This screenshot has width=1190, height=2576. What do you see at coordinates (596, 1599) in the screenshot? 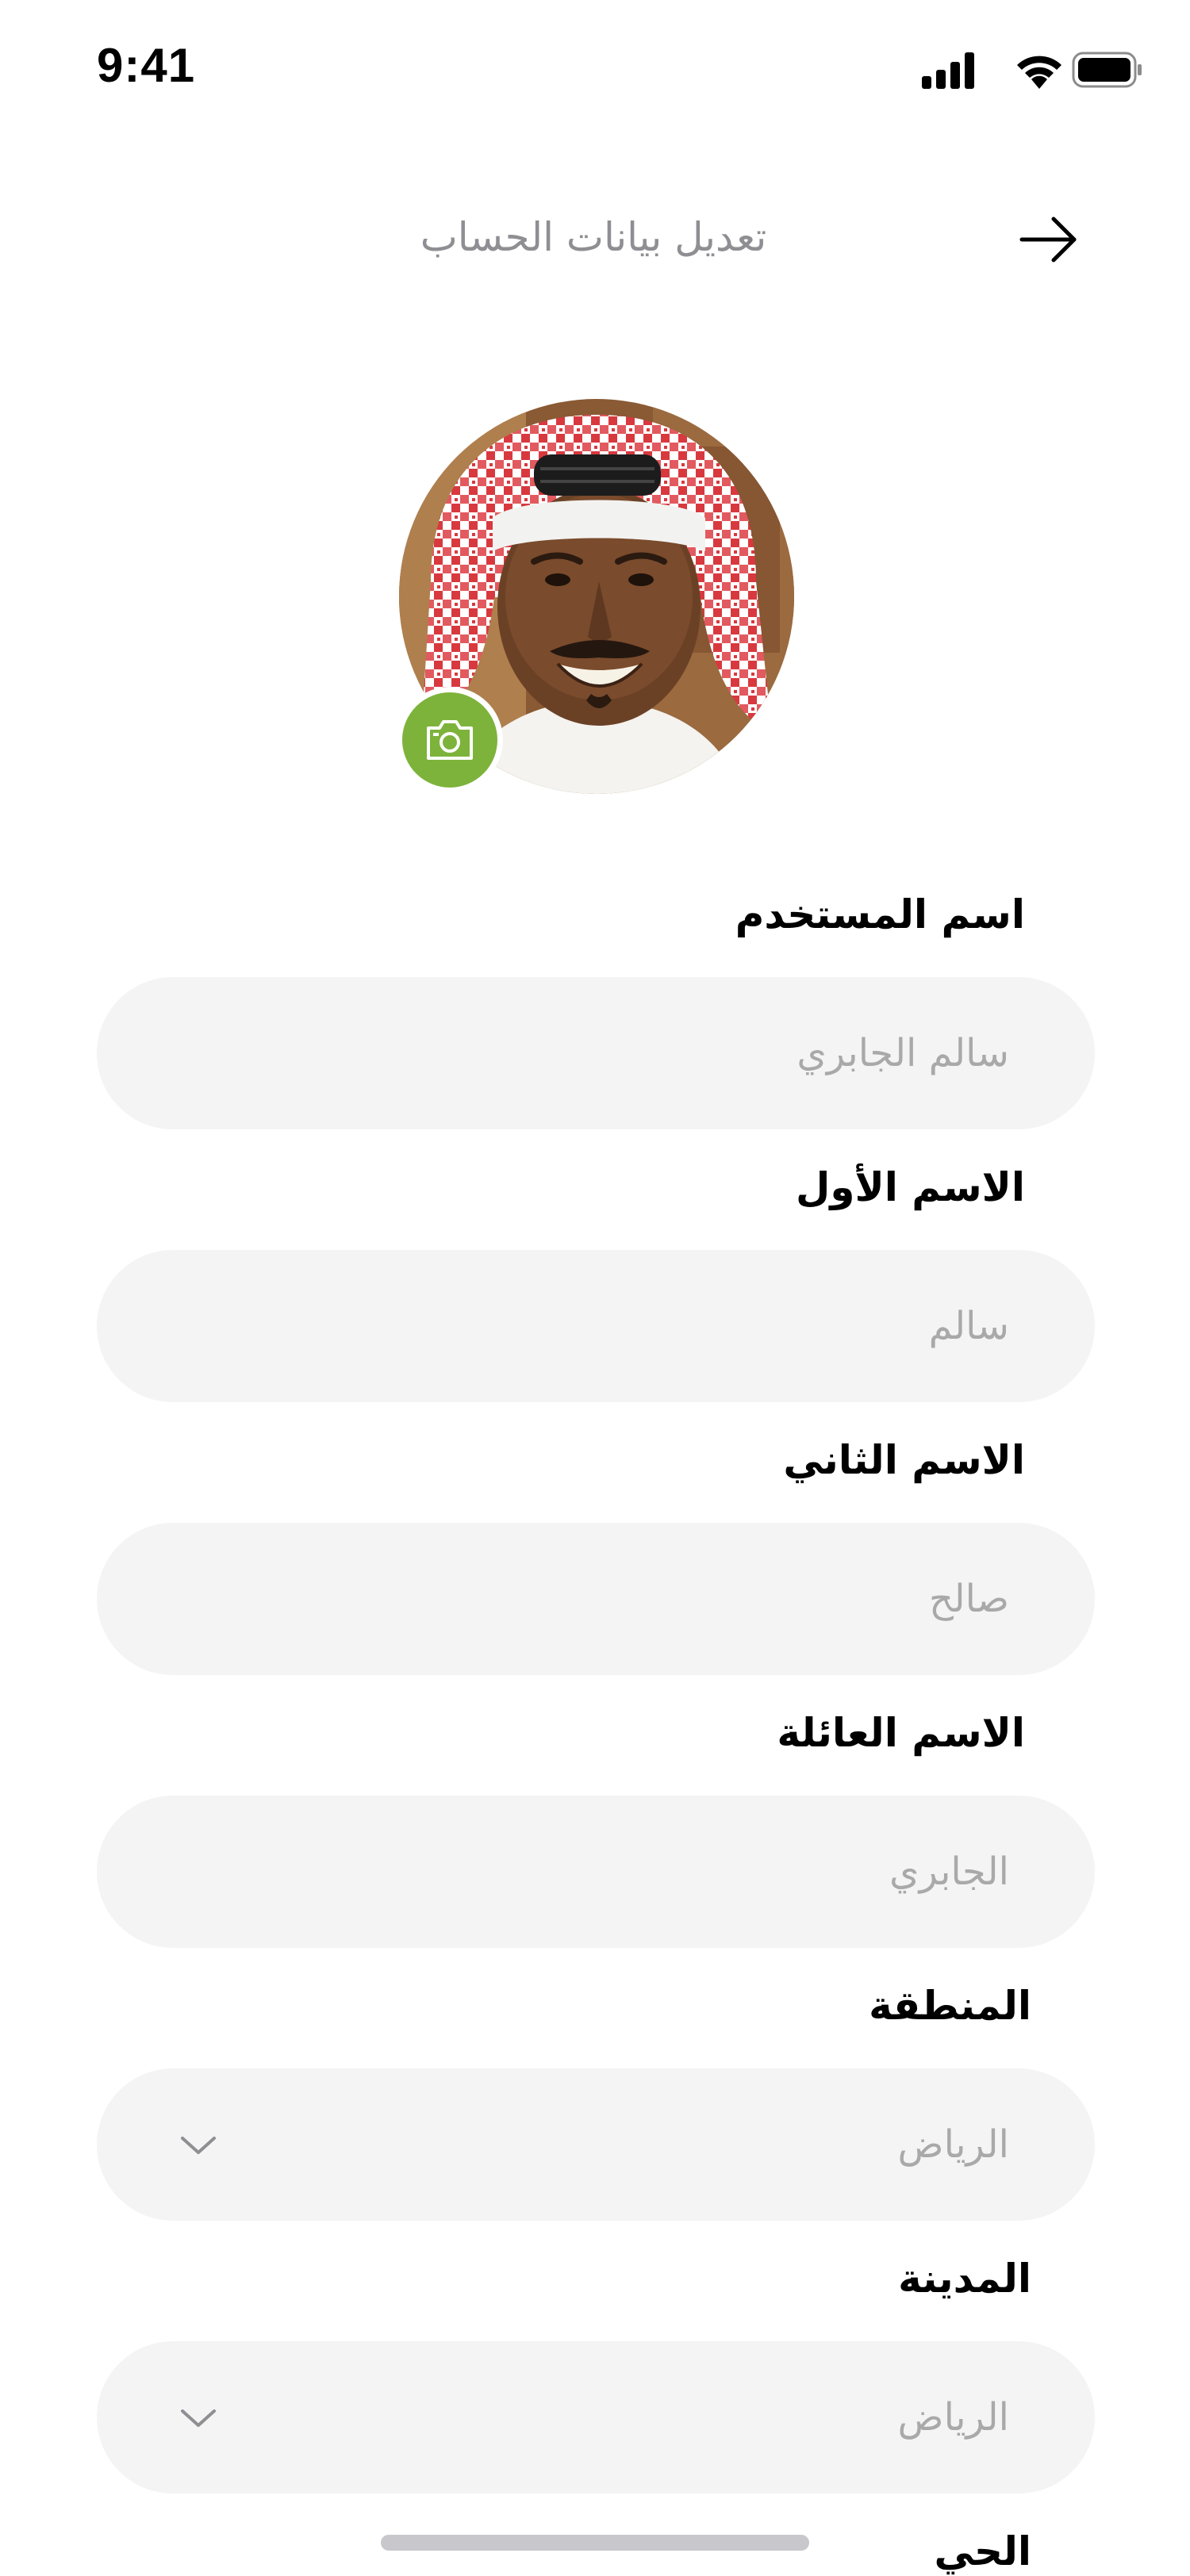
I see `second-name-input: صالح` at bounding box center [596, 1599].